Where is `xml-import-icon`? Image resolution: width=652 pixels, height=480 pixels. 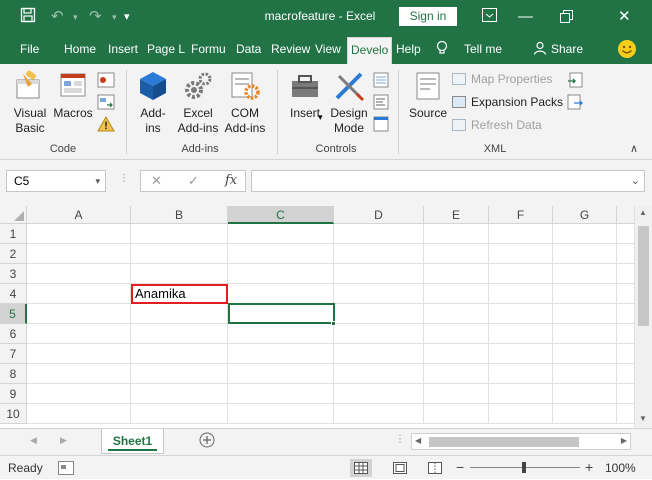 xml-import-icon is located at coordinates (575, 81).